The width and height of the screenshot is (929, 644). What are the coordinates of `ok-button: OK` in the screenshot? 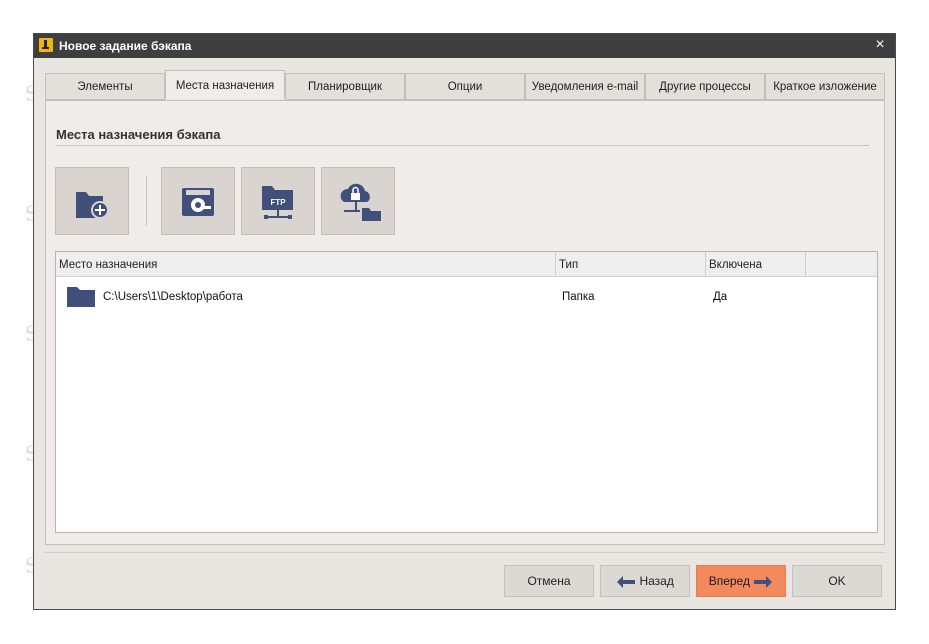 It's located at (837, 581).